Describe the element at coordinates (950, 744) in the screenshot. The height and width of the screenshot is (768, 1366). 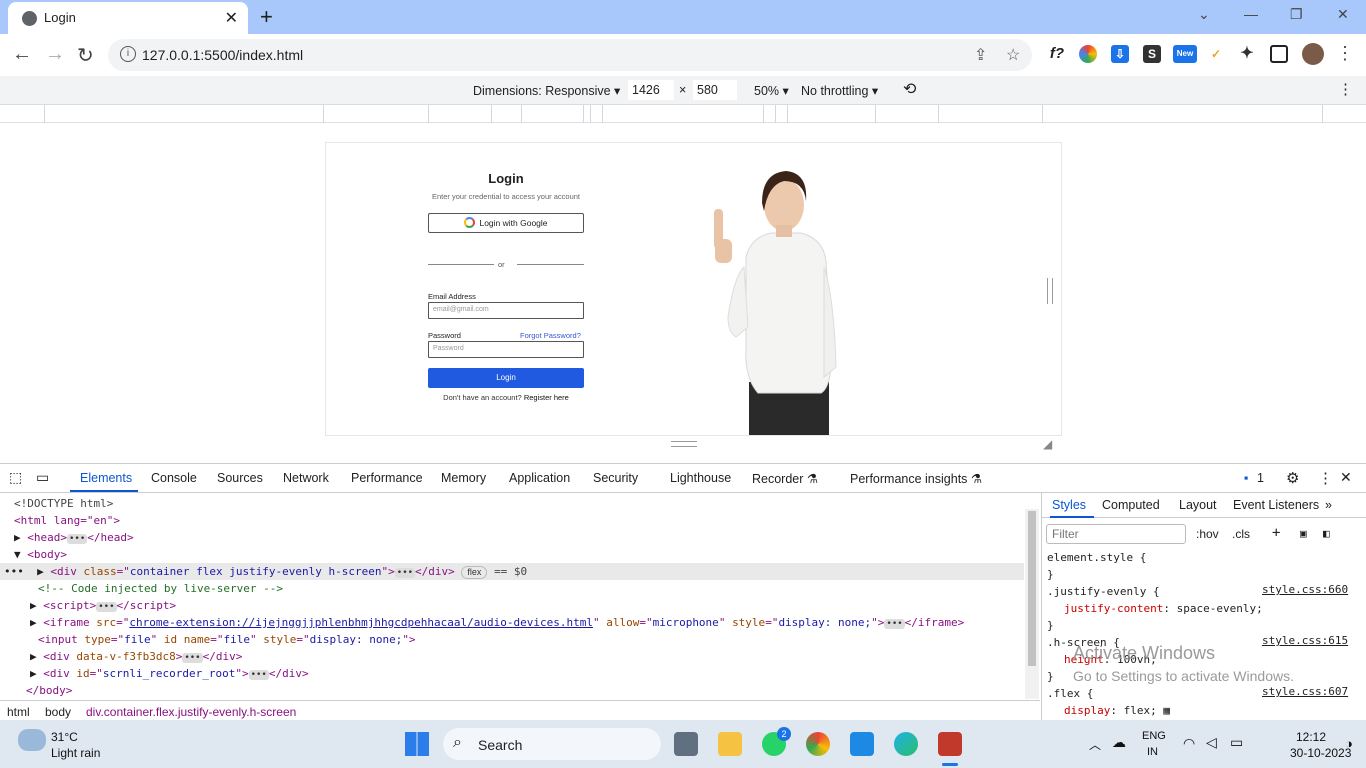
I see `app-icon` at that location.